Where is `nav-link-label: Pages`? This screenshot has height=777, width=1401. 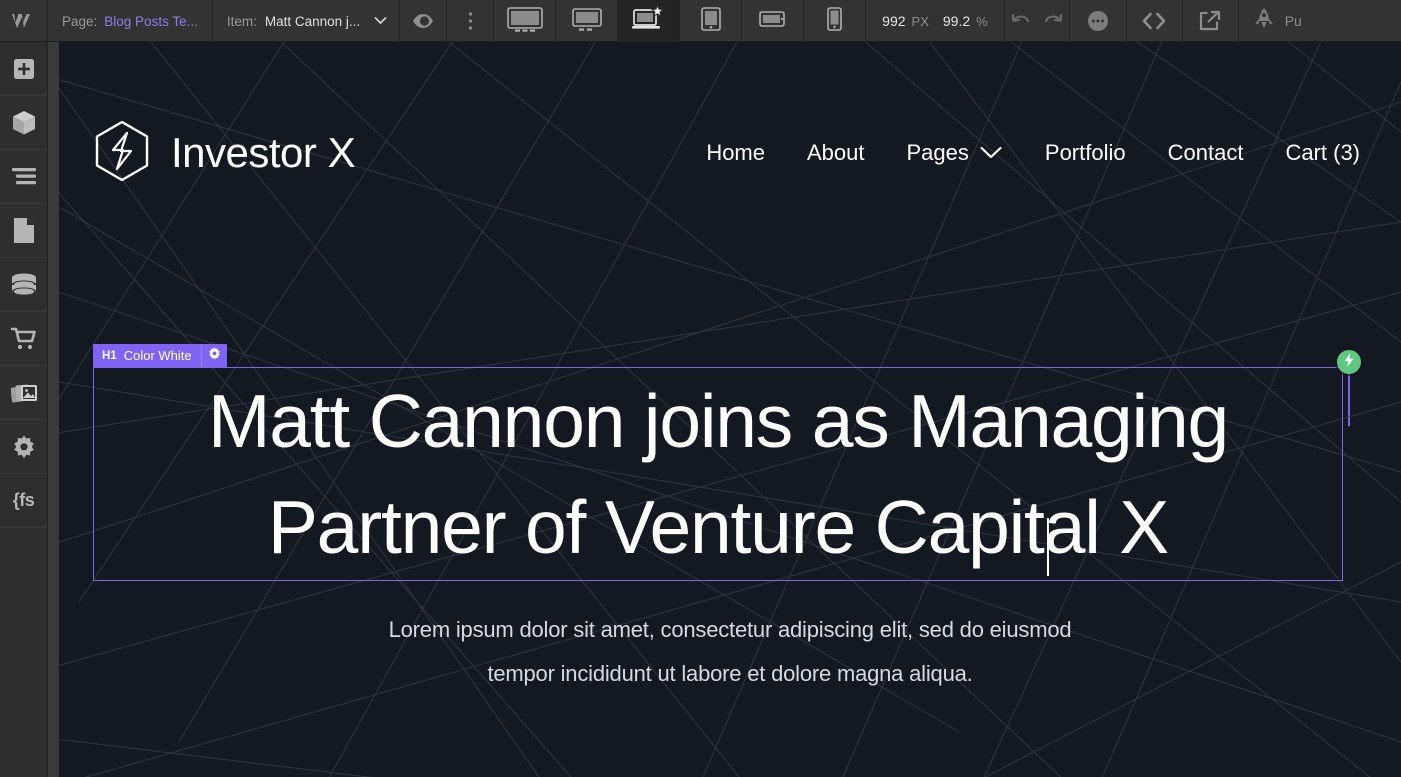 nav-link-label: Pages is located at coordinates (937, 152).